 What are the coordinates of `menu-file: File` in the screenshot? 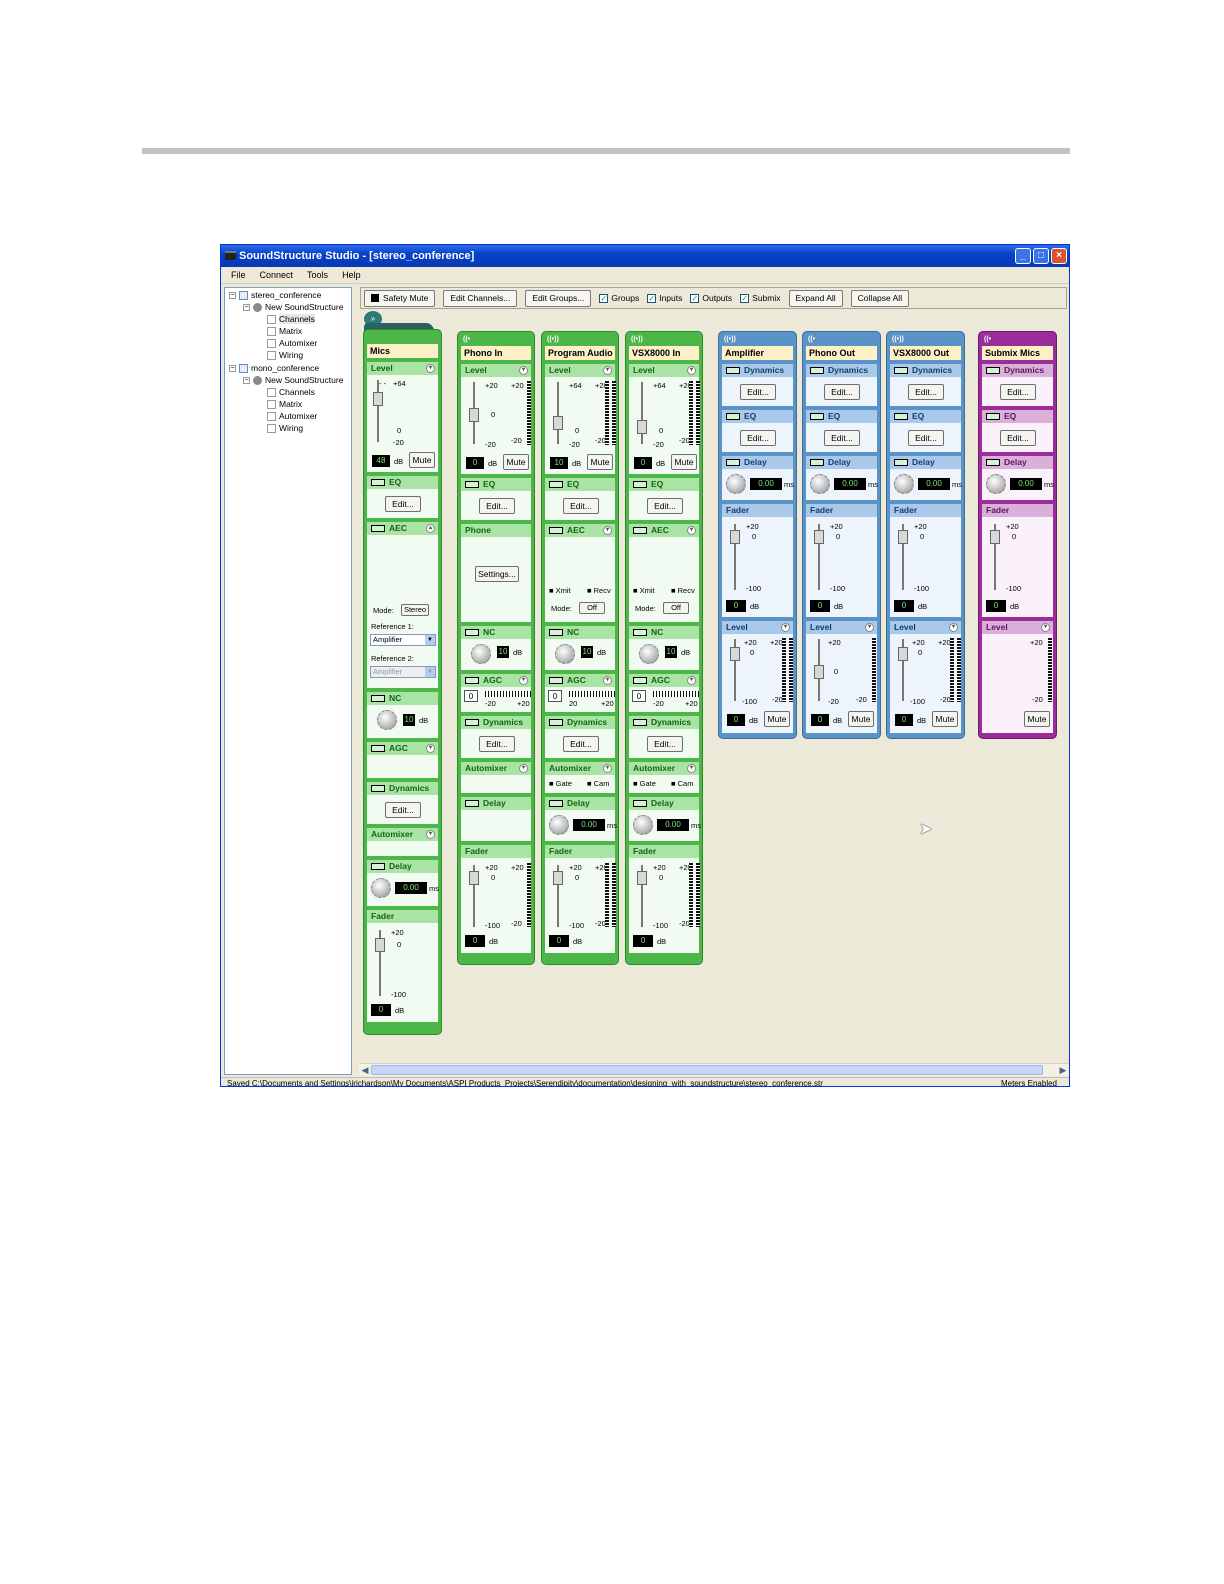 It's located at (238, 275).